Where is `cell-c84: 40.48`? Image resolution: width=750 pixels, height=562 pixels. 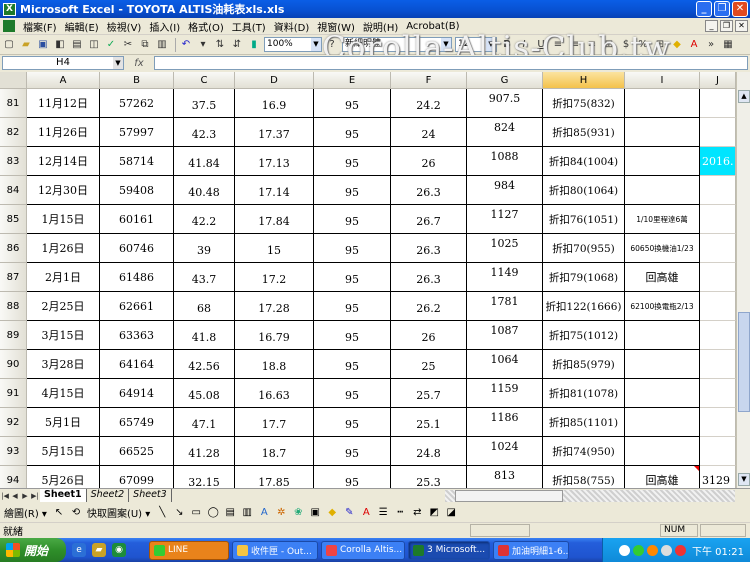 cell-c84: 40.48 is located at coordinates (204, 190).